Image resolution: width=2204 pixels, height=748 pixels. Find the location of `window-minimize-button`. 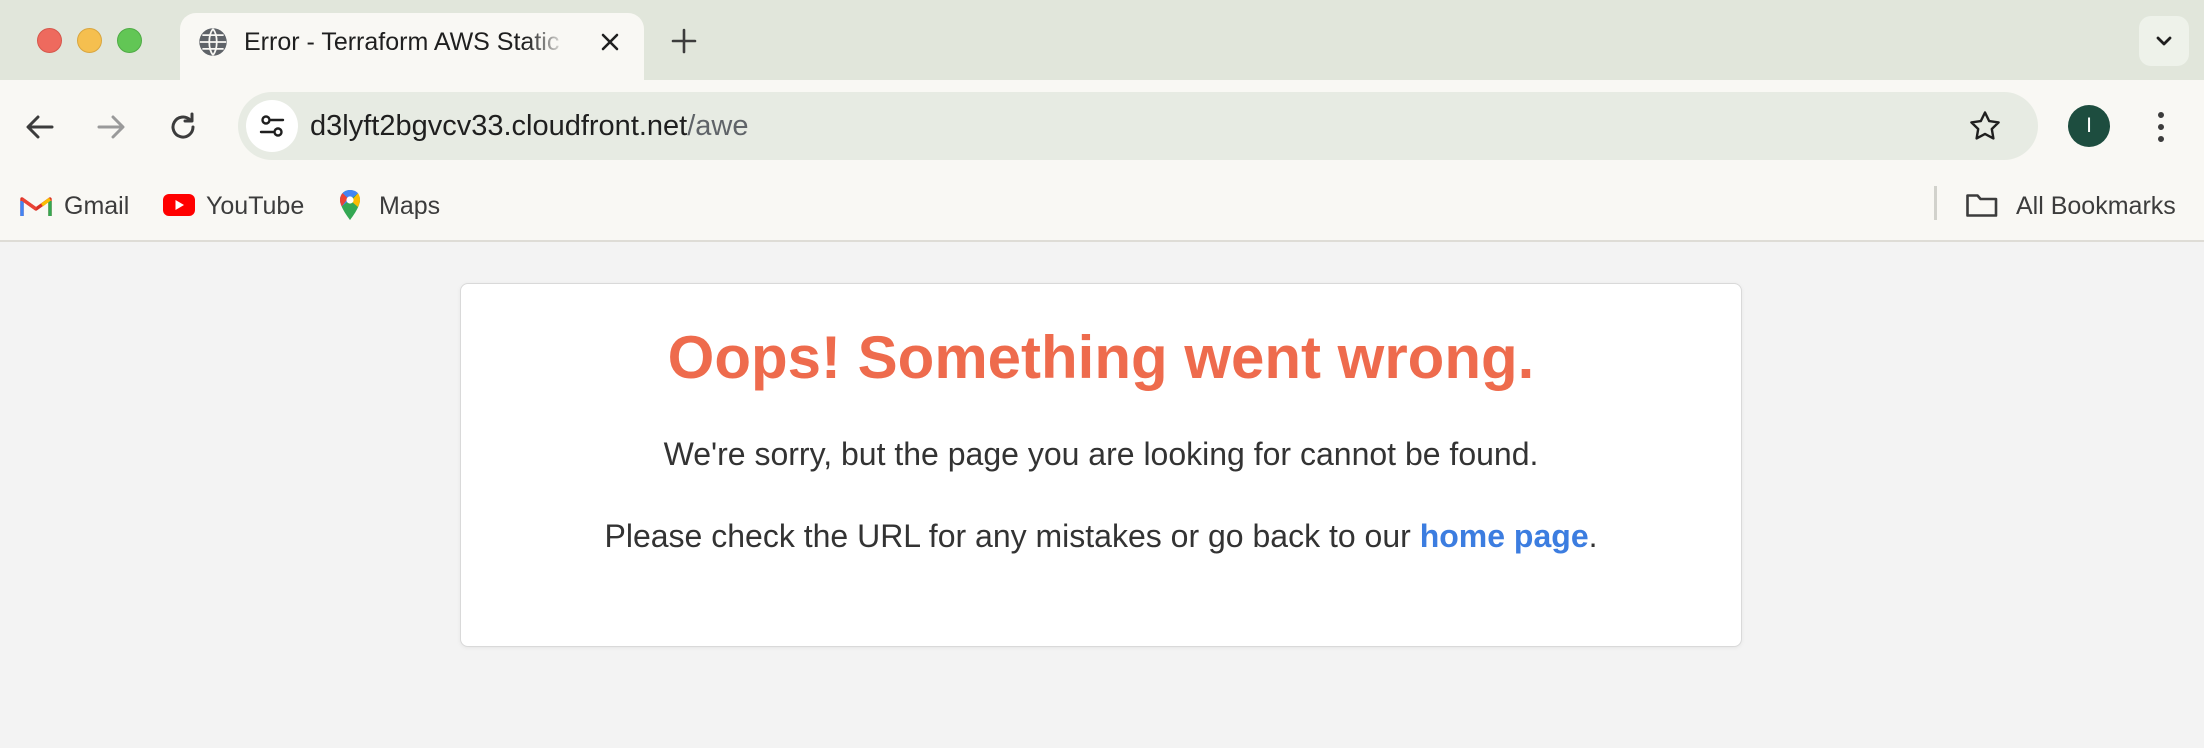

window-minimize-button is located at coordinates (89, 40).